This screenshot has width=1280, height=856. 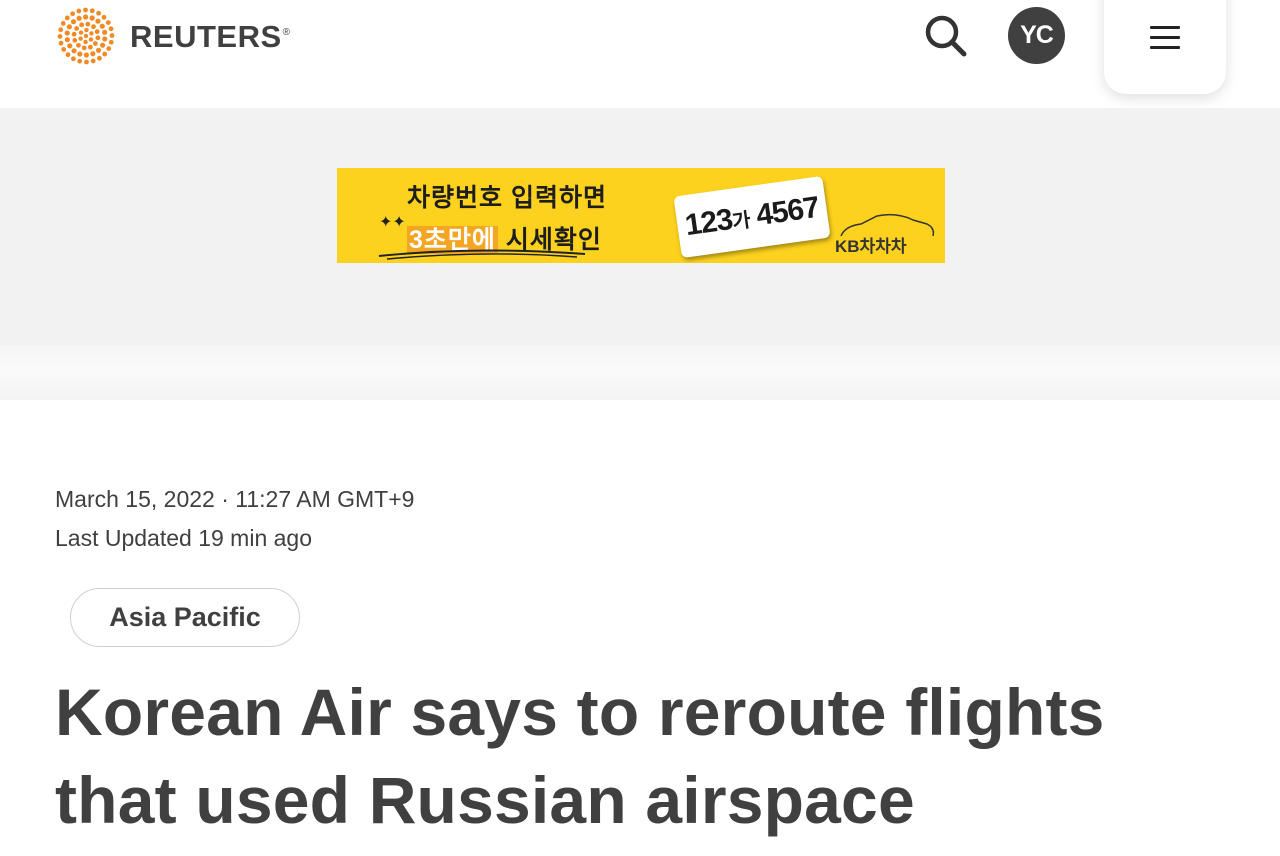 I want to click on ad-divider, so click(x=640, y=373).